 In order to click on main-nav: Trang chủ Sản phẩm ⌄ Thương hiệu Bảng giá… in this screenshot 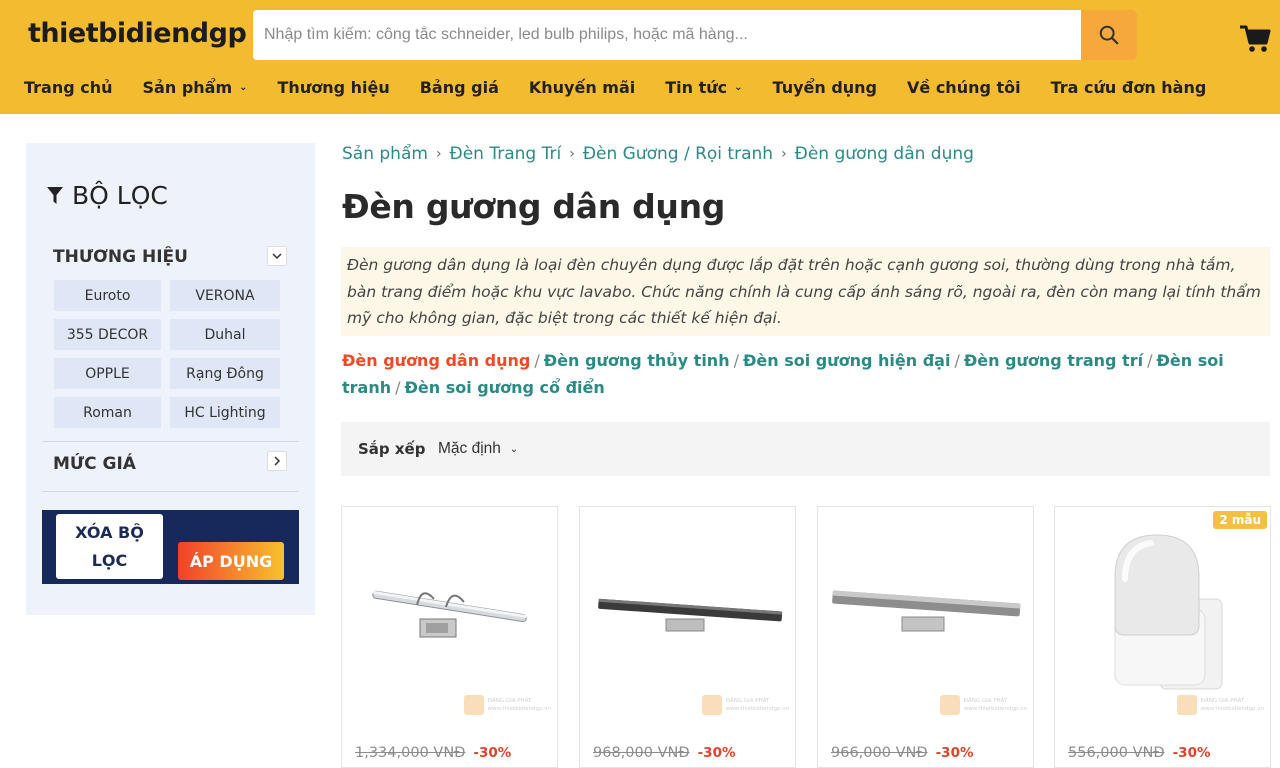, I will do `click(630, 87)`.